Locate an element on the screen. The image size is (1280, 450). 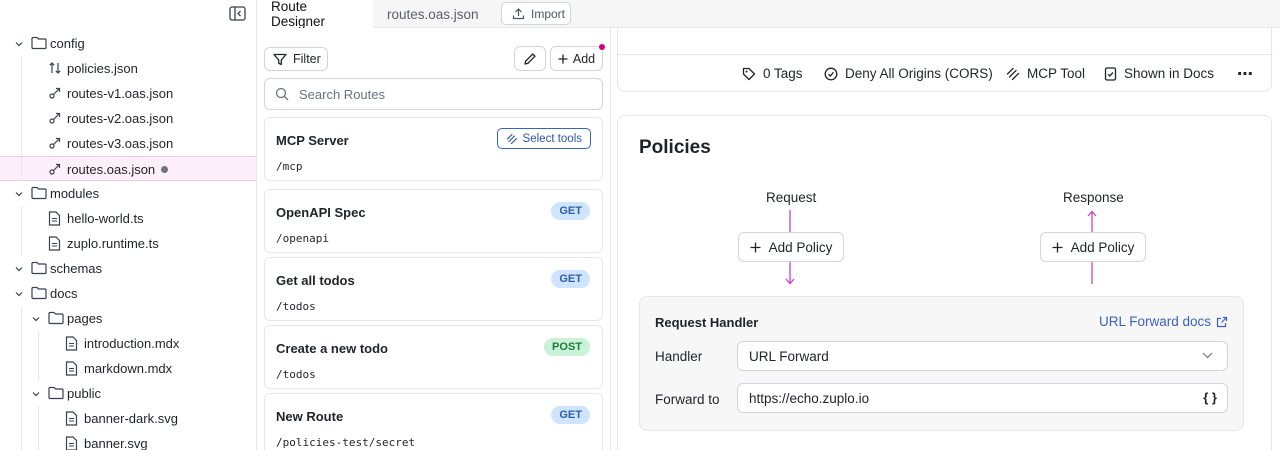
tree-item-label: introduction.mdx is located at coordinates (132, 343).